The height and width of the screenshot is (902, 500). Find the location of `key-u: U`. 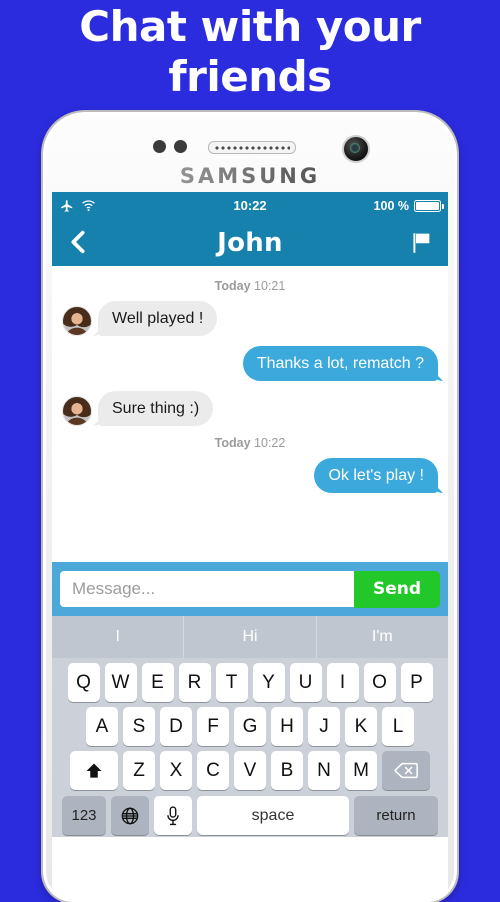

key-u: U is located at coordinates (305, 682).